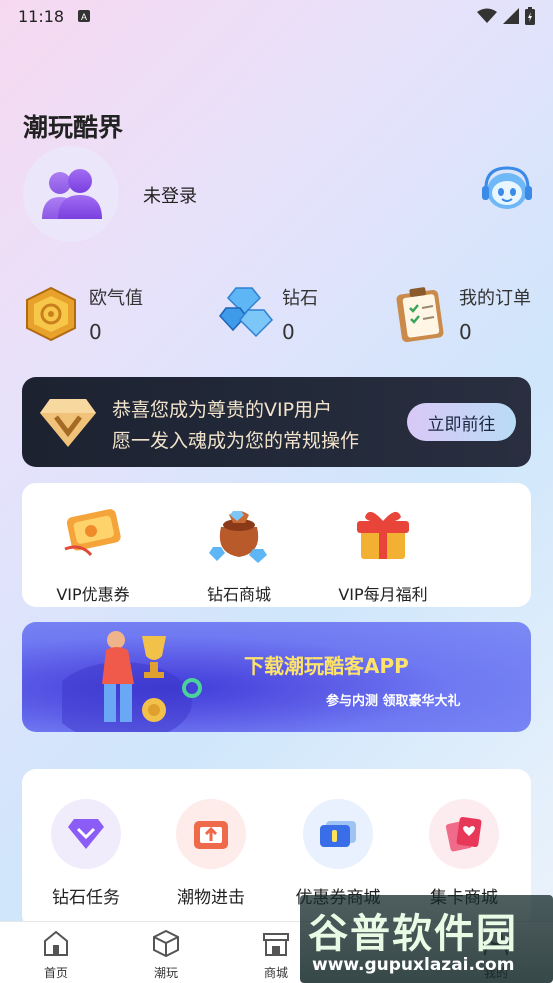 The width and height of the screenshot is (553, 983). I want to click on watermark-url: www.gupuxlazai.com, so click(413, 965).